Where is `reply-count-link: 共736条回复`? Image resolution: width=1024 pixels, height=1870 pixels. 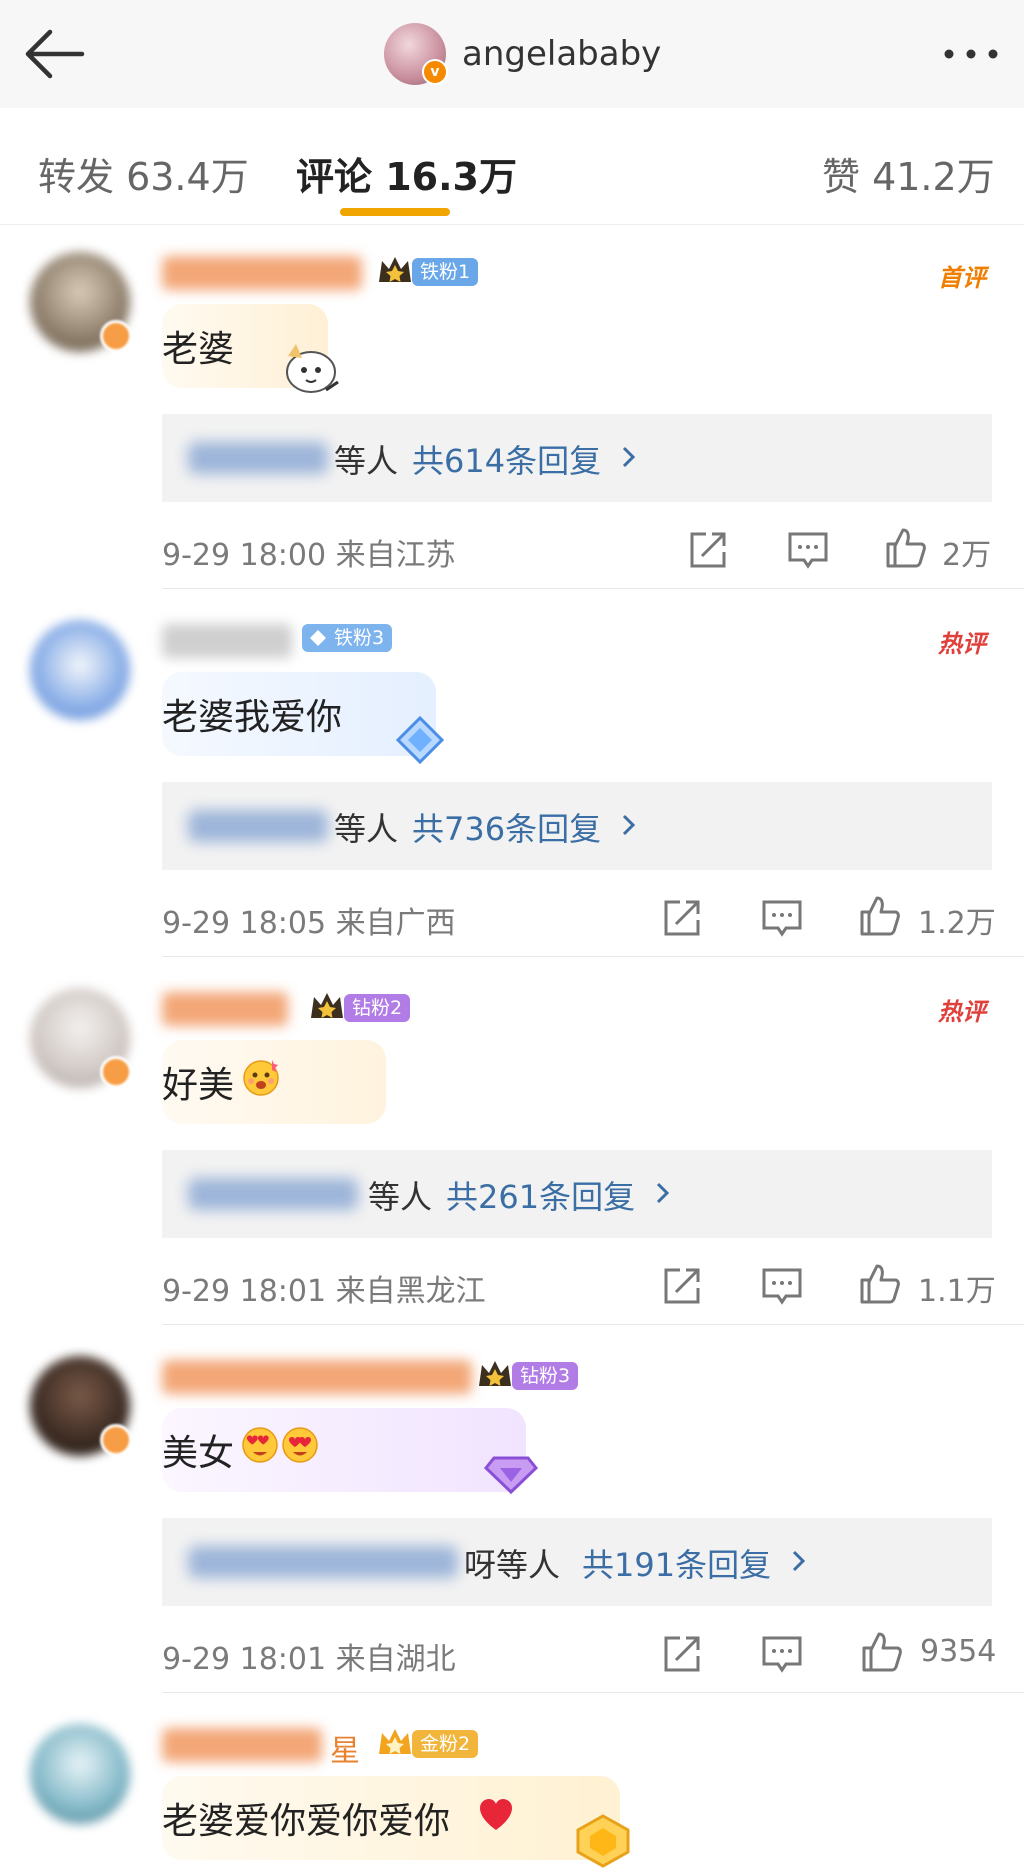 reply-count-link: 共736条回复 is located at coordinates (506, 827).